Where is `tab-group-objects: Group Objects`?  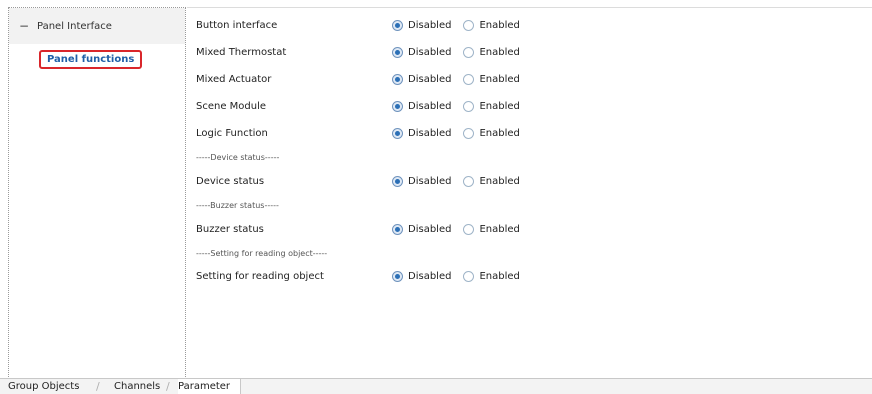 tab-group-objects: Group Objects is located at coordinates (43, 386).